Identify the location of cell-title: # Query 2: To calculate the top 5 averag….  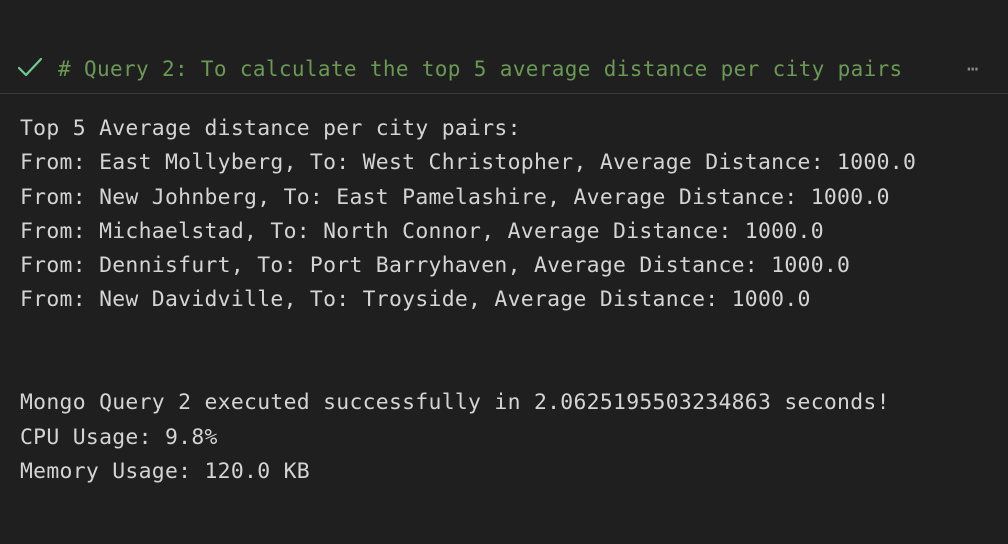
(480, 69).